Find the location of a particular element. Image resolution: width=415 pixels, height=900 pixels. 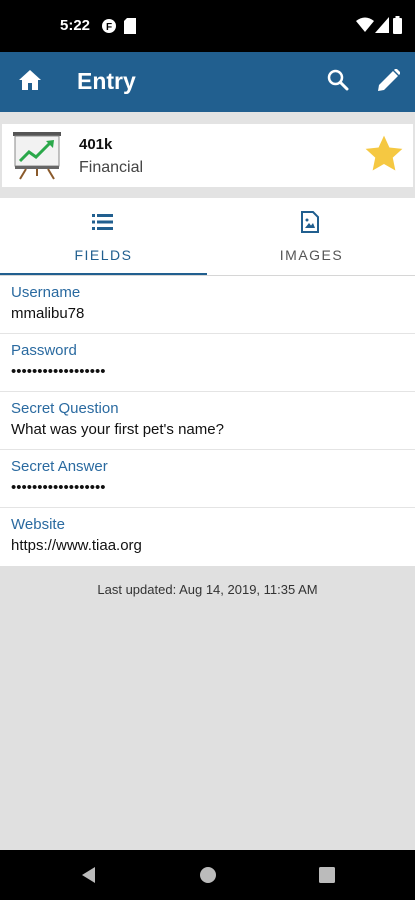

home-button is located at coordinates (30, 82).